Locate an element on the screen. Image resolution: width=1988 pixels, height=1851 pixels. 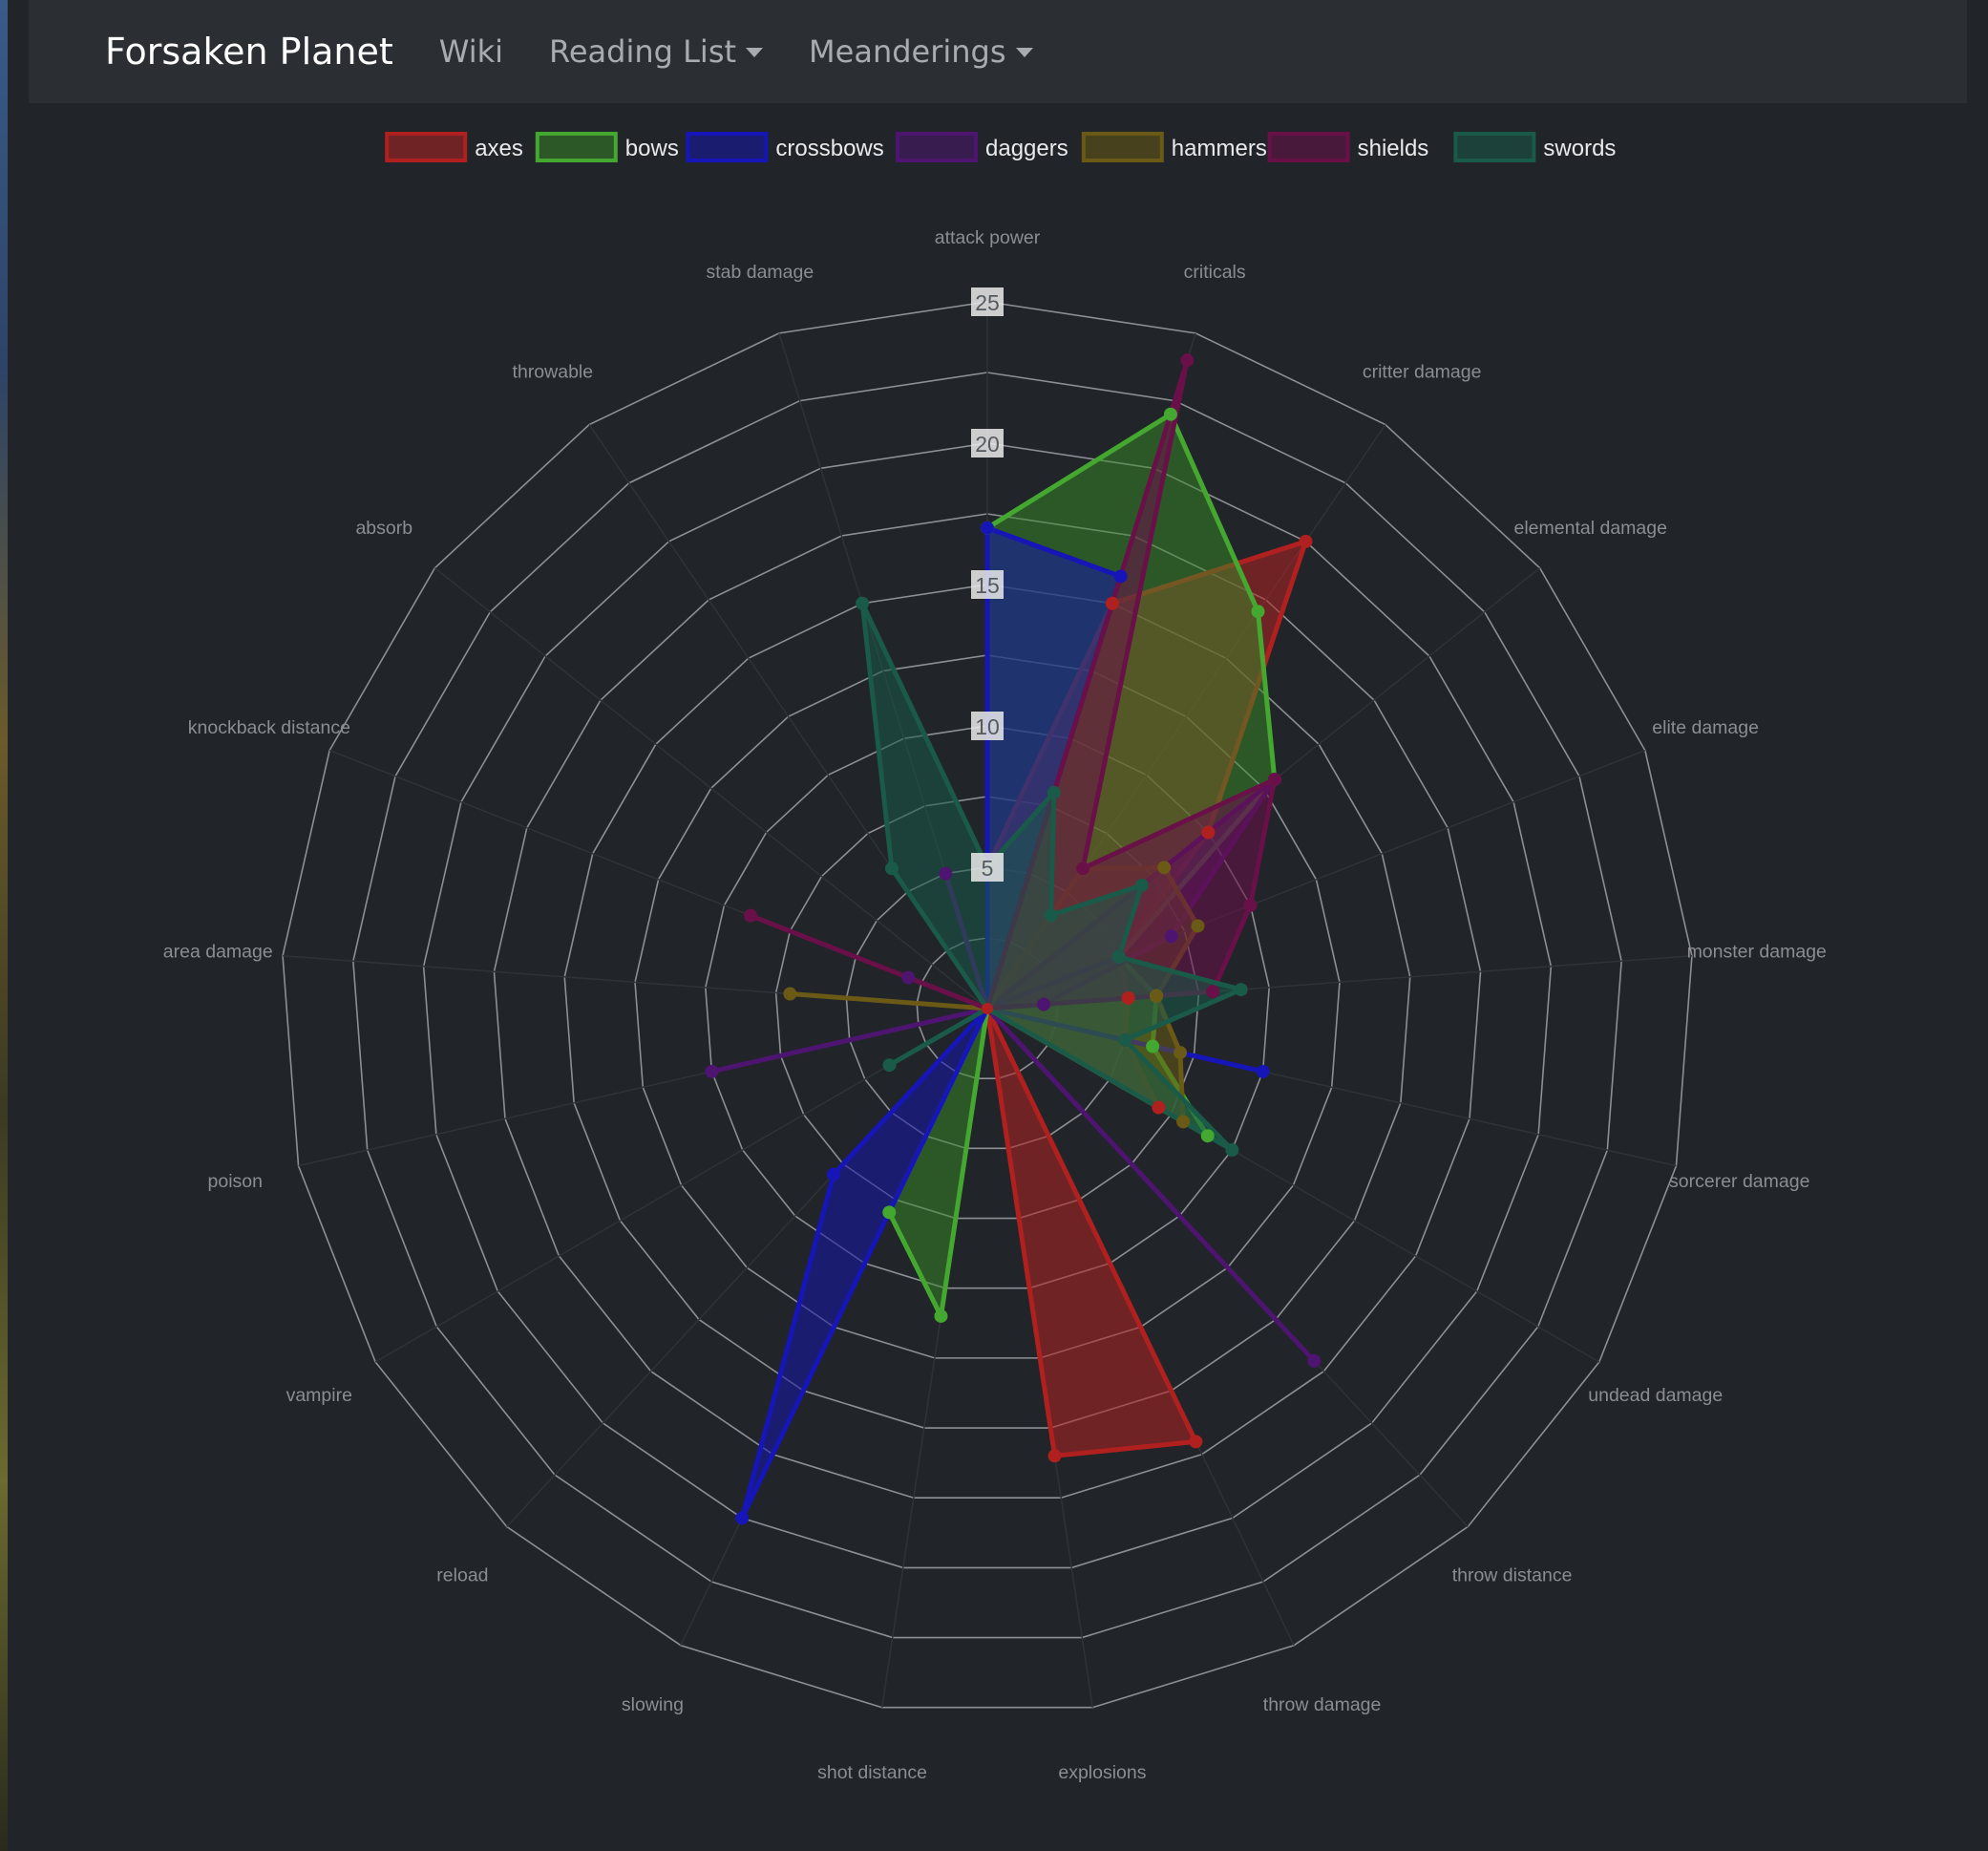
axis-label: poison is located at coordinates (235, 1182).